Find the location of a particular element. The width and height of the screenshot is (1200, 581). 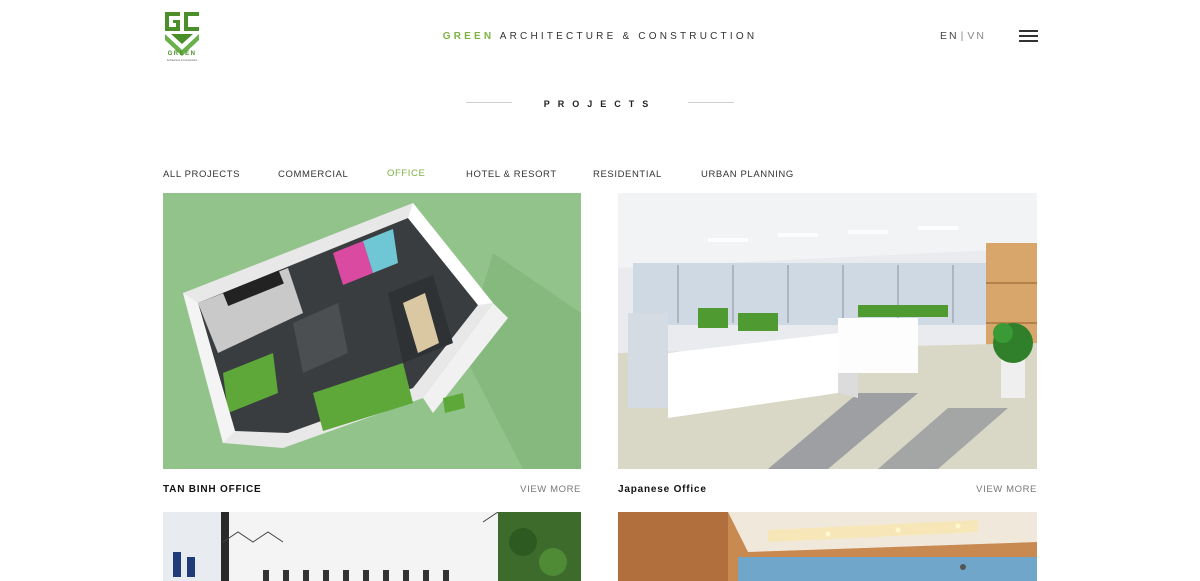

lang-en: EN is located at coordinates (949, 36).